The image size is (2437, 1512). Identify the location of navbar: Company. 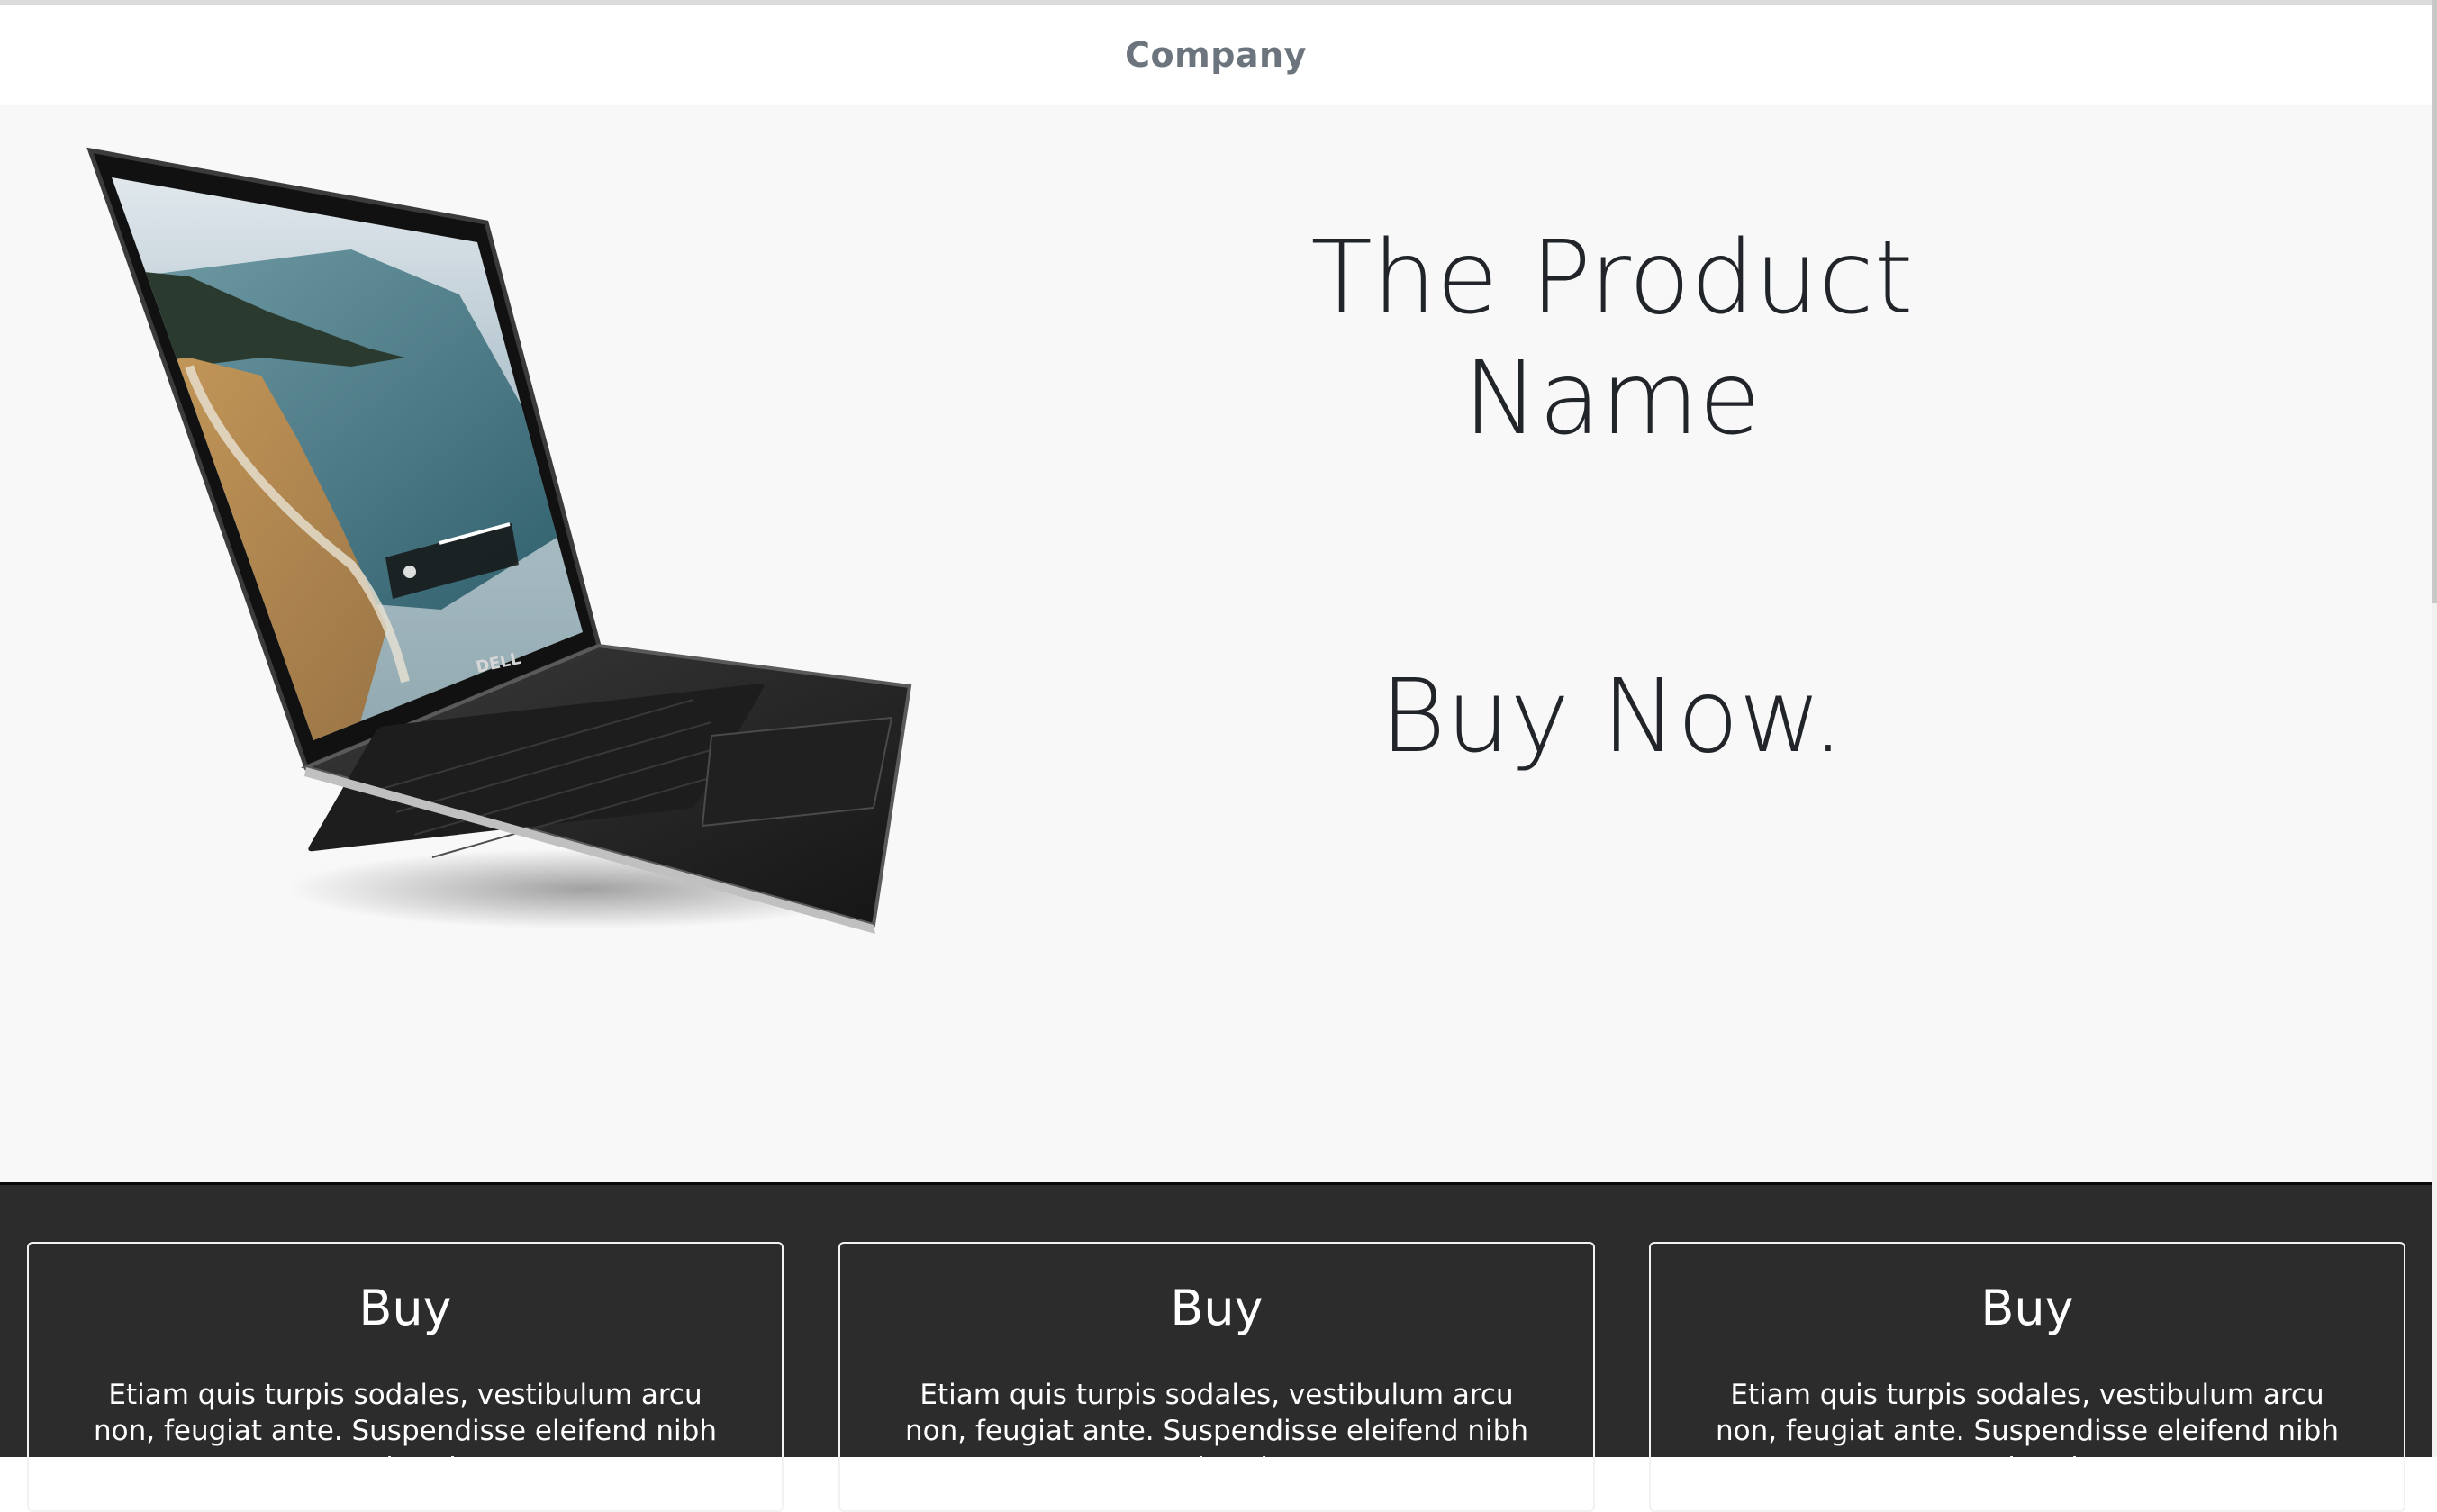
(1216, 55).